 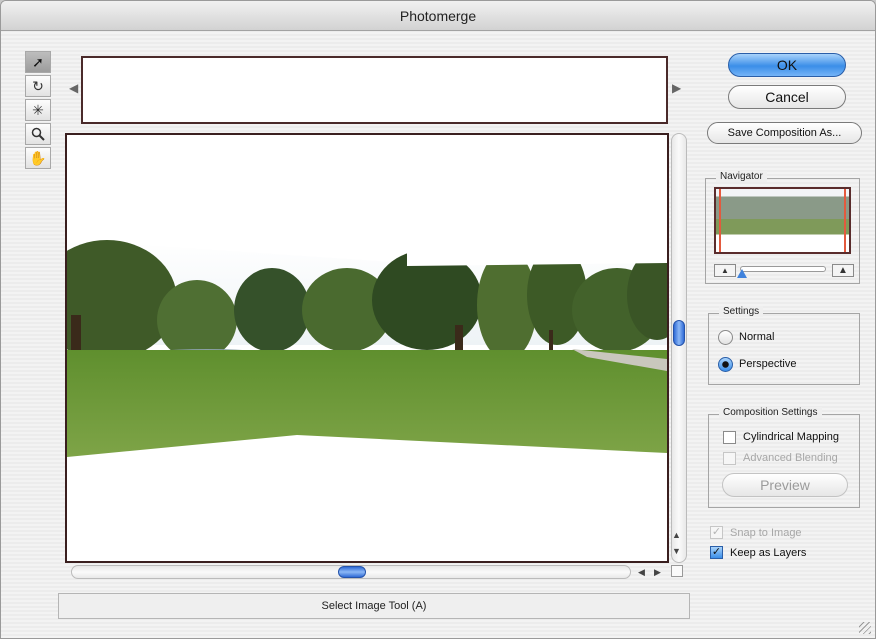 What do you see at coordinates (676, 88) in the screenshot?
I see `lightbox-right-arrow-icon: ▶` at bounding box center [676, 88].